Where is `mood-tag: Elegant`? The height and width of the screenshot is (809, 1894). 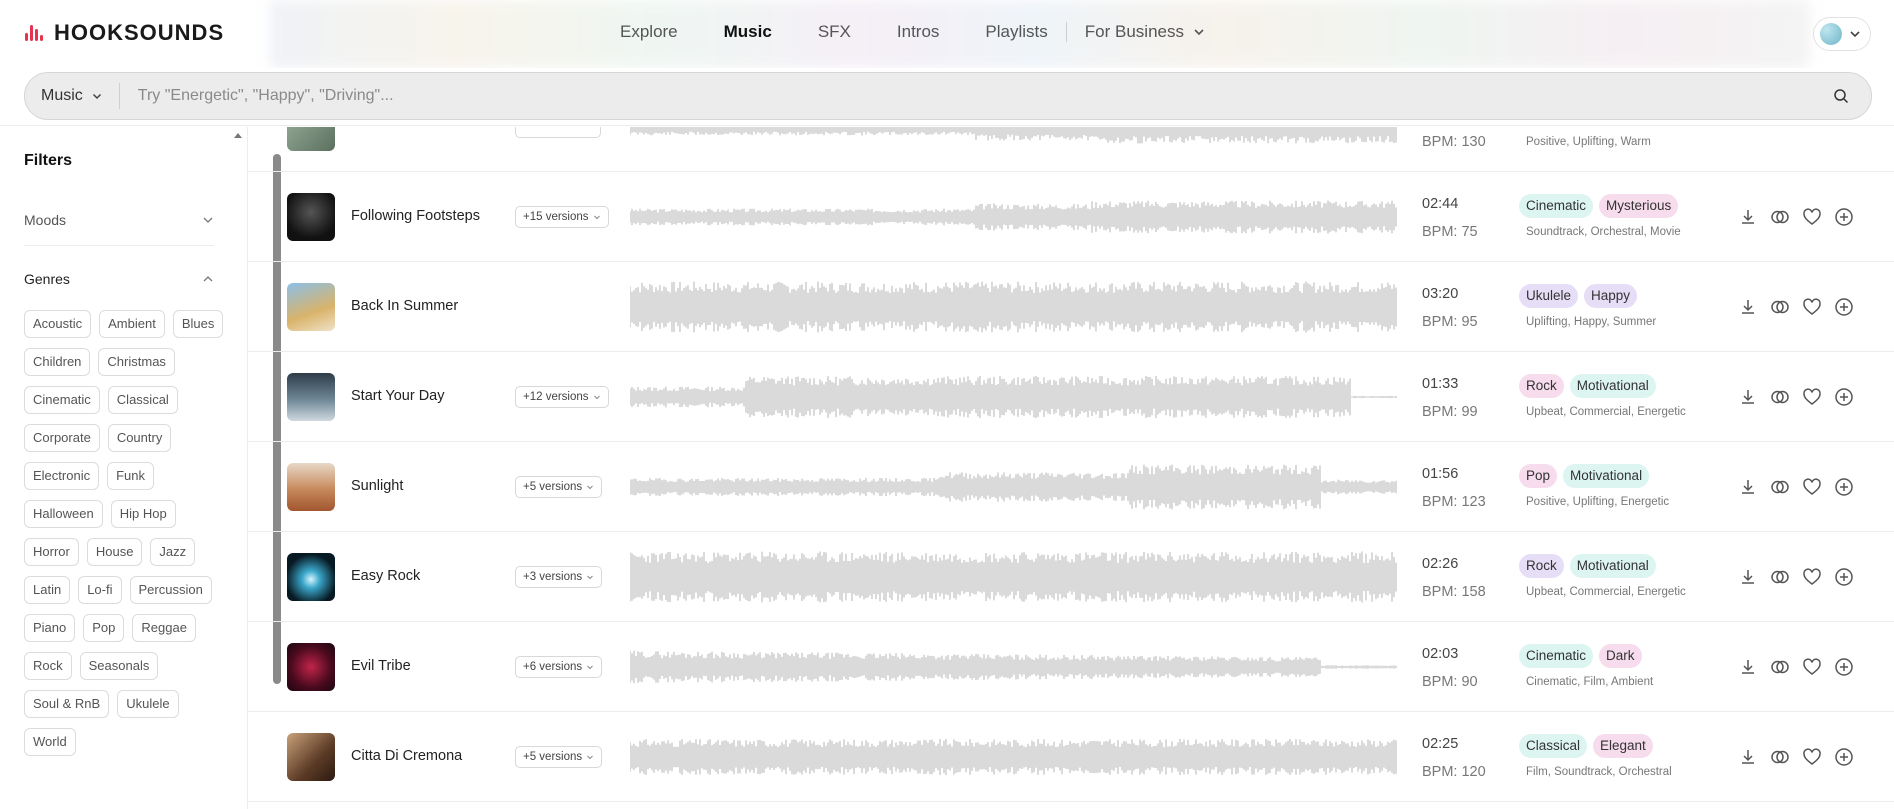 mood-tag: Elegant is located at coordinates (1623, 746).